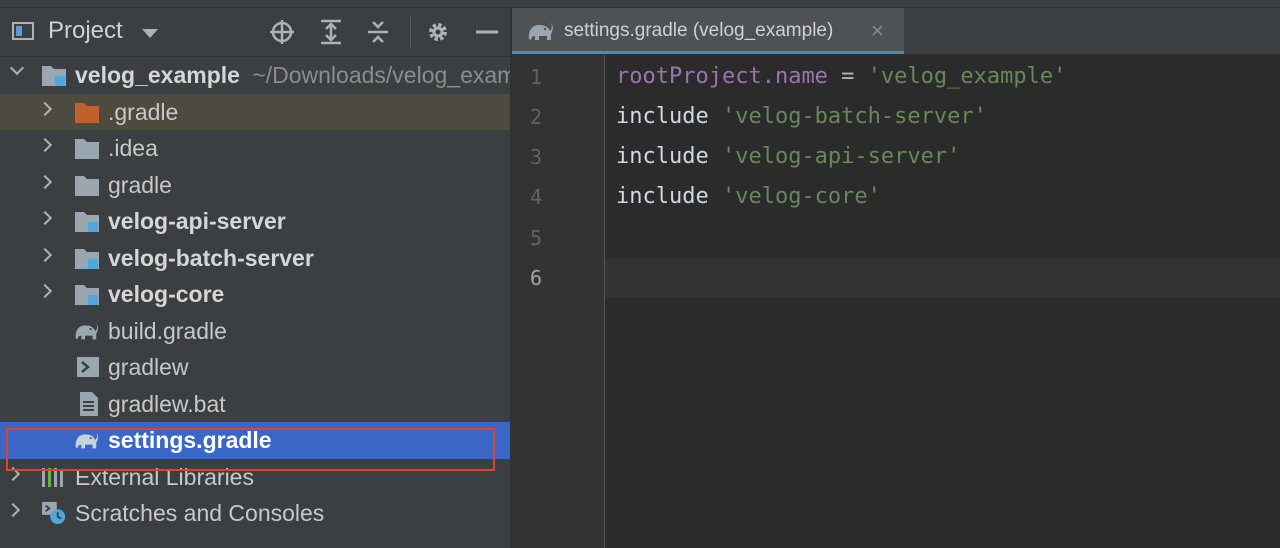 The height and width of the screenshot is (548, 1280). I want to click on tree-item-velog-batch-server: velog-batch-server, so click(255, 258).